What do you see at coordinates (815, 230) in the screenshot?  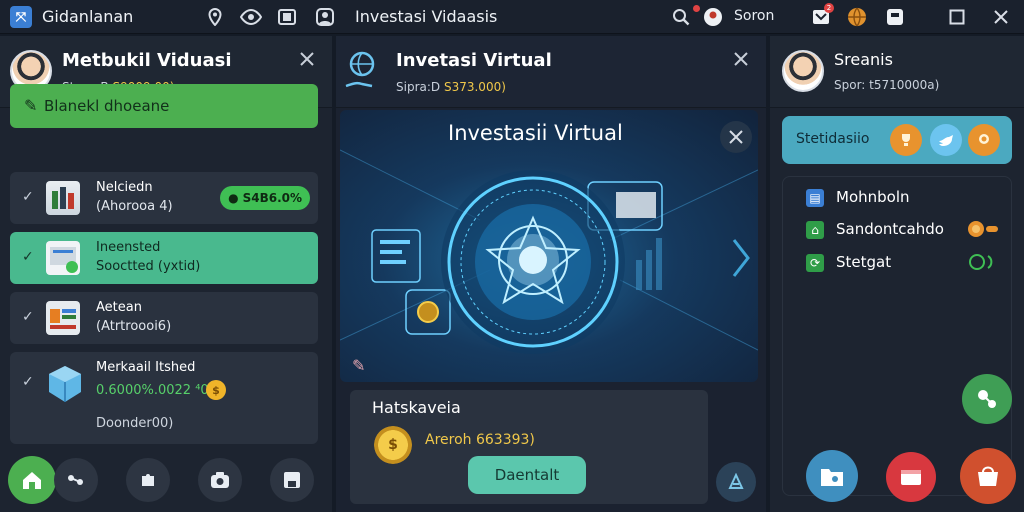 I see `home-icon: ⌂` at bounding box center [815, 230].